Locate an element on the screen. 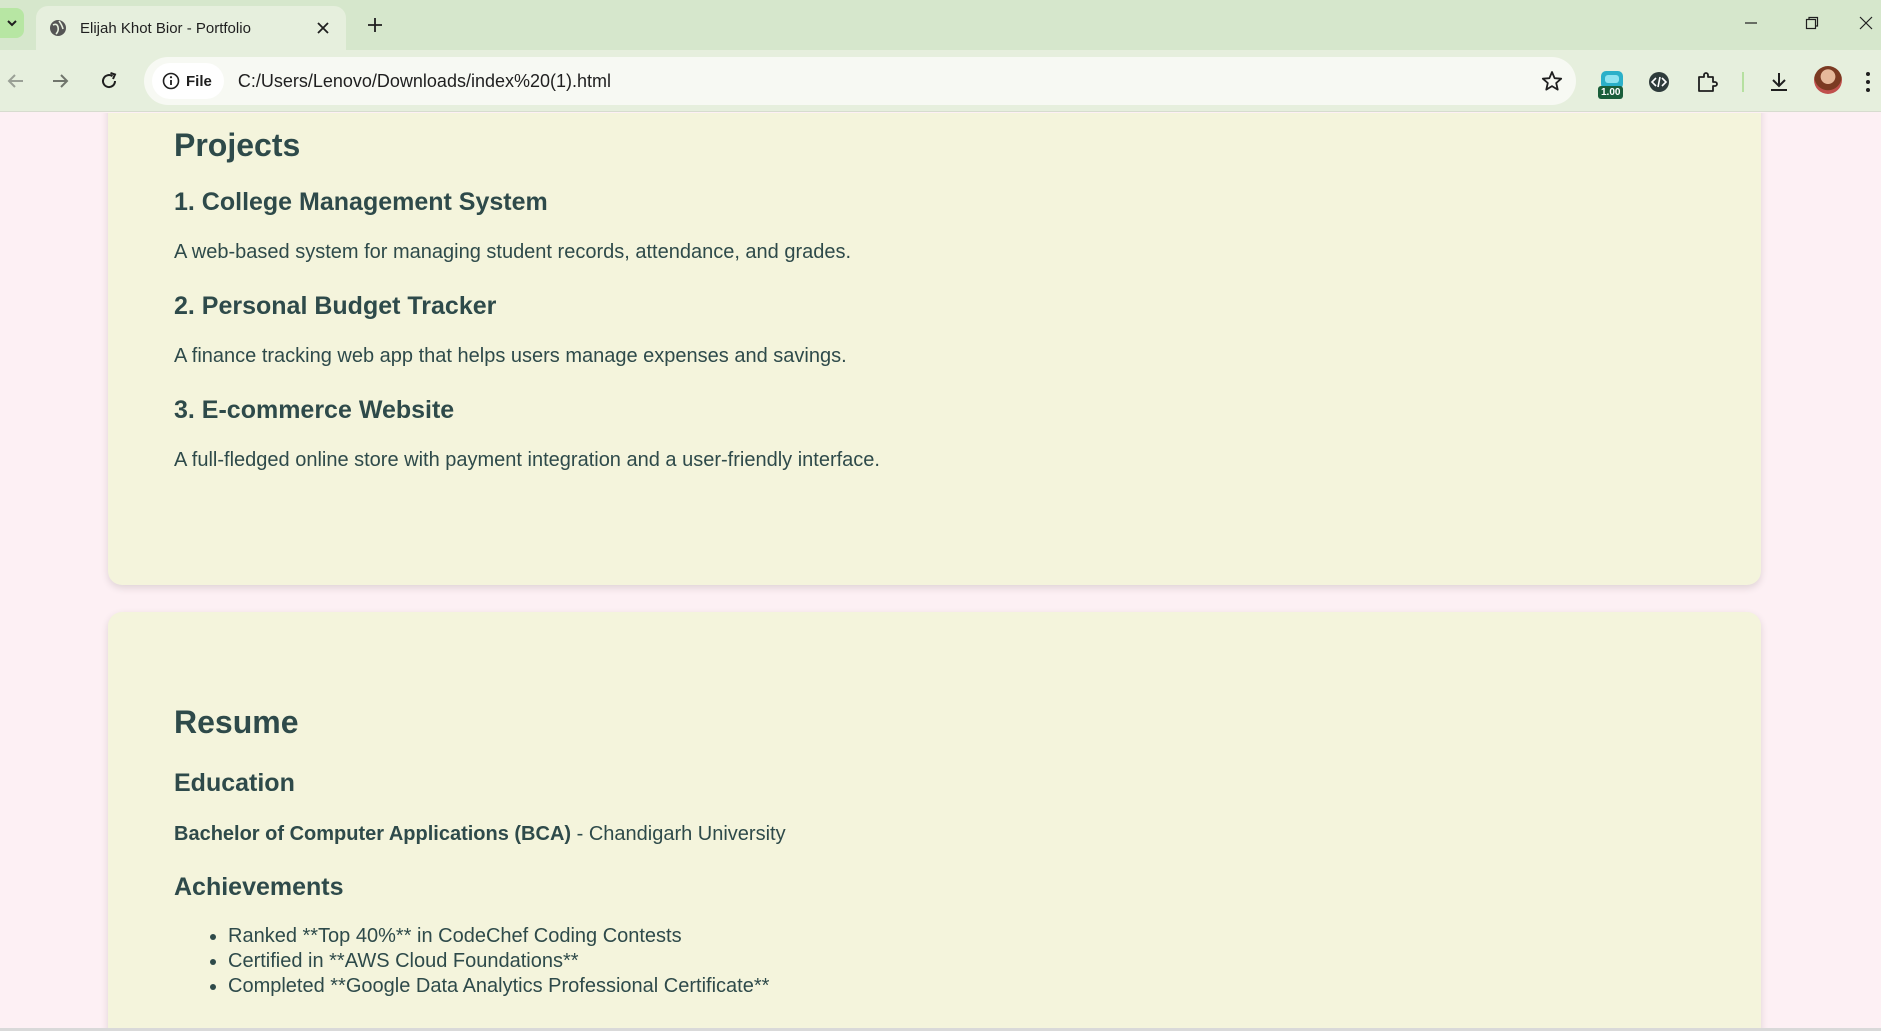  star-icon is located at coordinates (1552, 81).